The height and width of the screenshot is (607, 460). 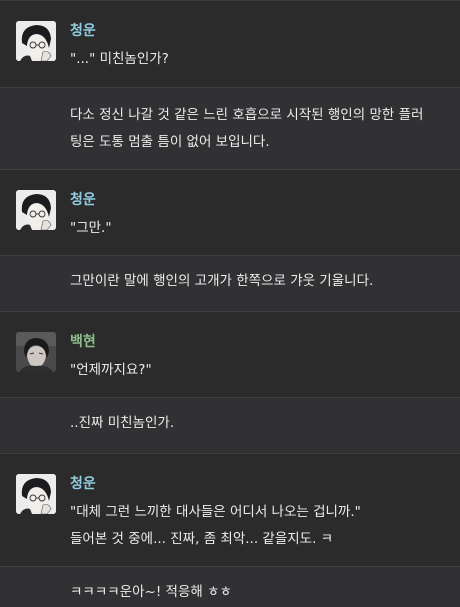 What do you see at coordinates (230, 213) in the screenshot?
I see `message-cheongun: 청운 "그만."` at bounding box center [230, 213].